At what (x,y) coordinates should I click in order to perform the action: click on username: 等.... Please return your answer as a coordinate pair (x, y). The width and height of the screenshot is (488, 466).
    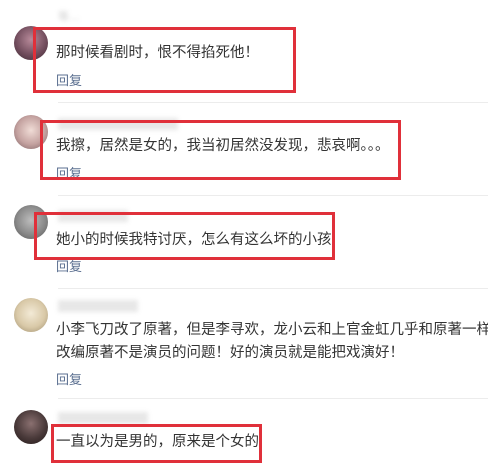
    Looking at the image, I should click on (69, 15).